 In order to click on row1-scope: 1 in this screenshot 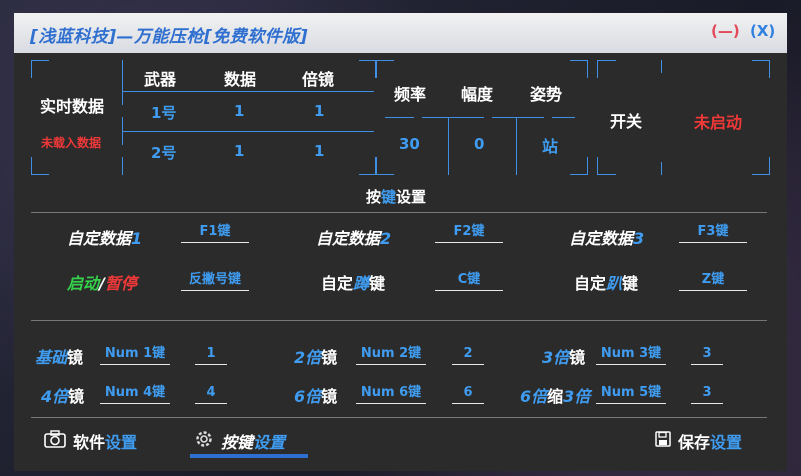, I will do `click(319, 111)`.